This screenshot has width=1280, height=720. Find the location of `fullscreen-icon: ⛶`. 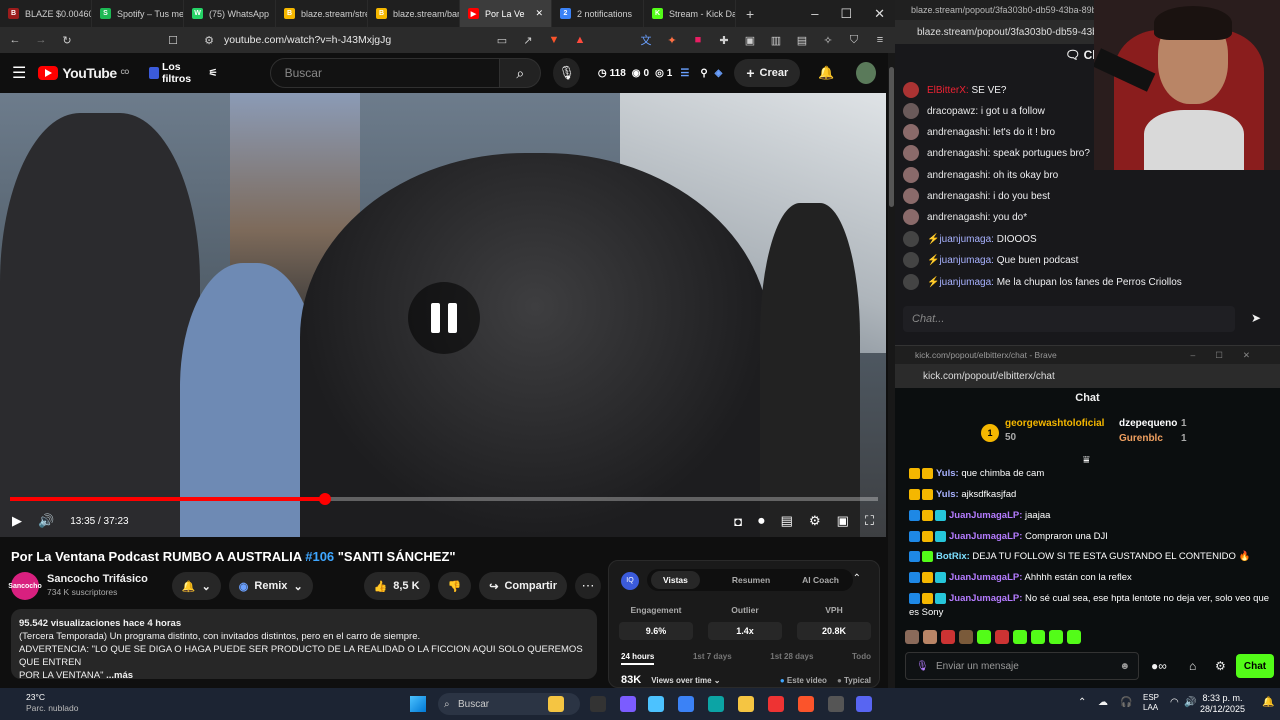

fullscreen-icon: ⛶ is located at coordinates (869, 521).